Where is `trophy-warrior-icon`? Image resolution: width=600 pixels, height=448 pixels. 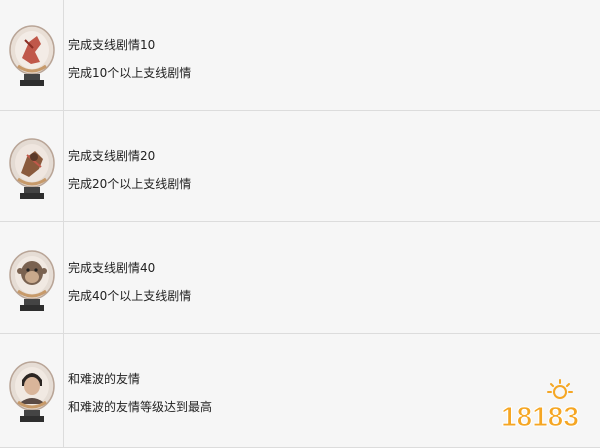
trophy-warrior-icon is located at coordinates (32, 168).